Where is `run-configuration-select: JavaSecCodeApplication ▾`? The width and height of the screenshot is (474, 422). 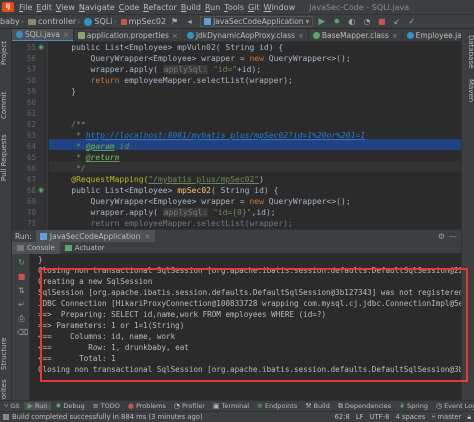 run-configuration-select: JavaSecCodeApplication ▾ is located at coordinates (257, 21).